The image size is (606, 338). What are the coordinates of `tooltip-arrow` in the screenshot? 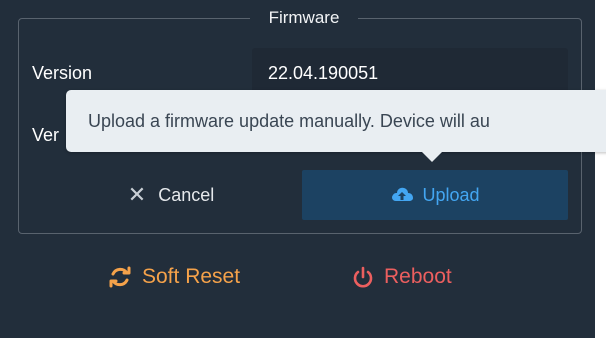 It's located at (432, 157).